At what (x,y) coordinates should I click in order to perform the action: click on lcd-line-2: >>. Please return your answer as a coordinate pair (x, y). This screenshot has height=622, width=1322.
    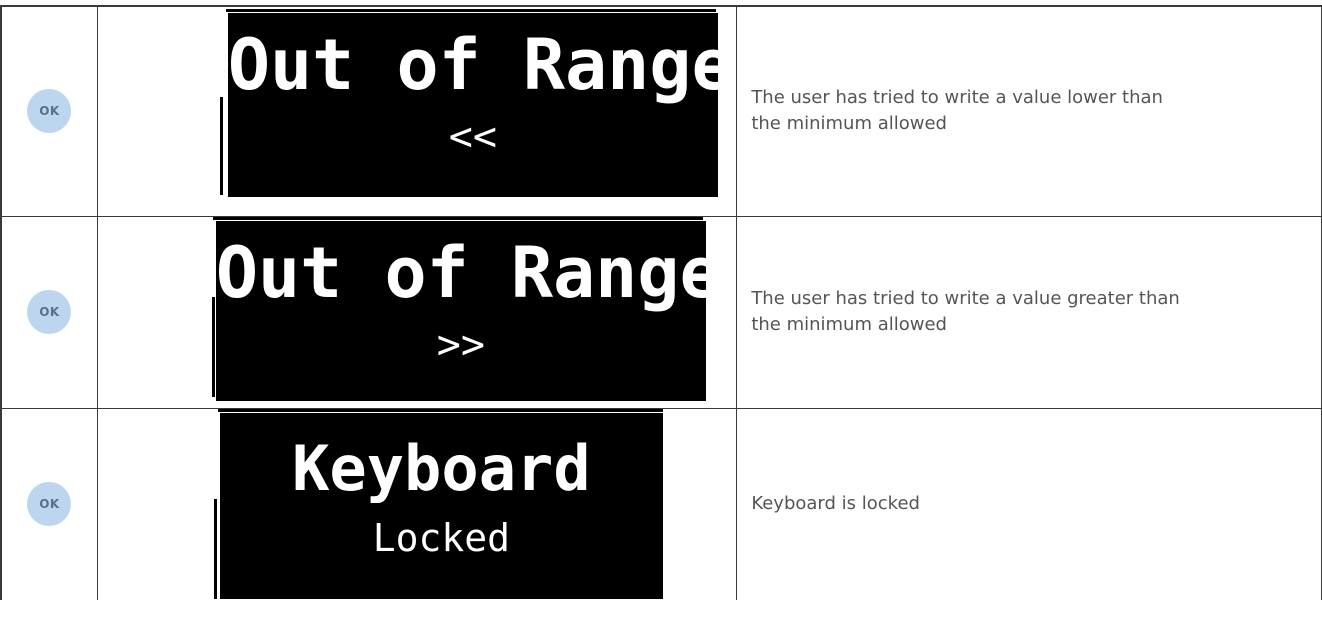
    Looking at the image, I should click on (460, 345).